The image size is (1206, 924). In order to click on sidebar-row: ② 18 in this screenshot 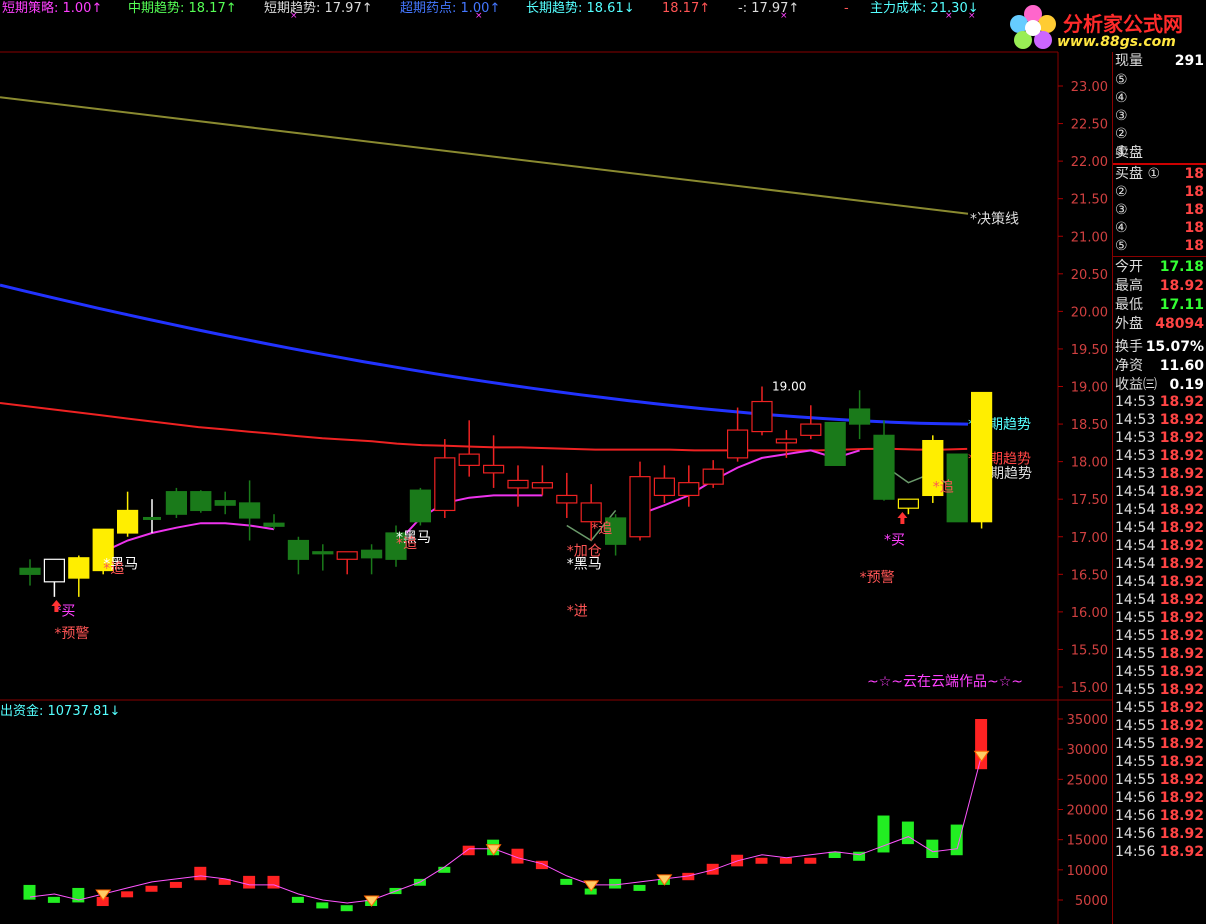, I will do `click(1160, 192)`.